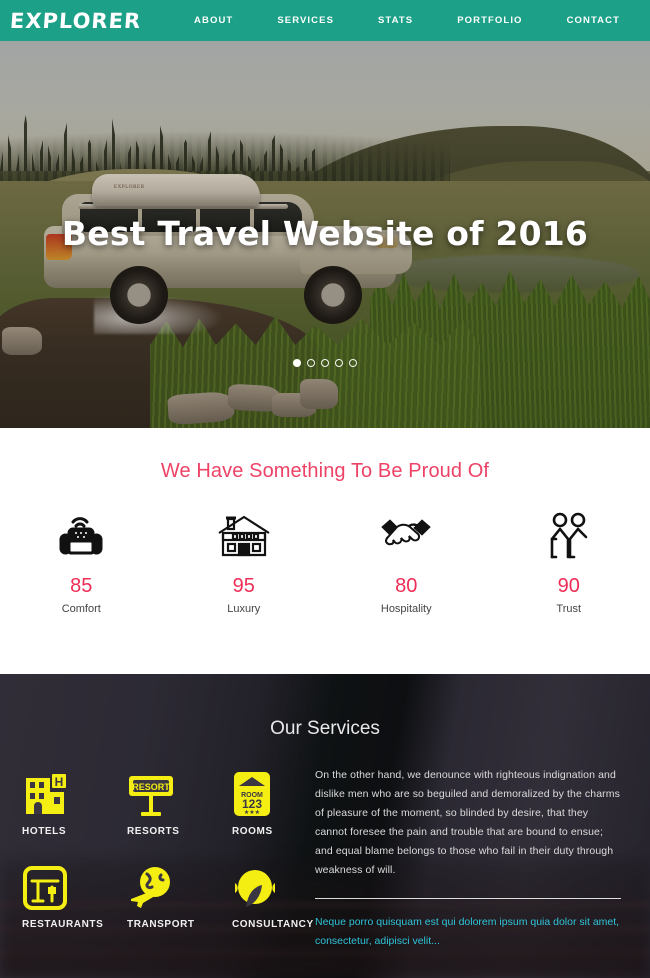  Describe the element at coordinates (406, 609) in the screenshot. I see `stat-label: Hospitality` at that location.